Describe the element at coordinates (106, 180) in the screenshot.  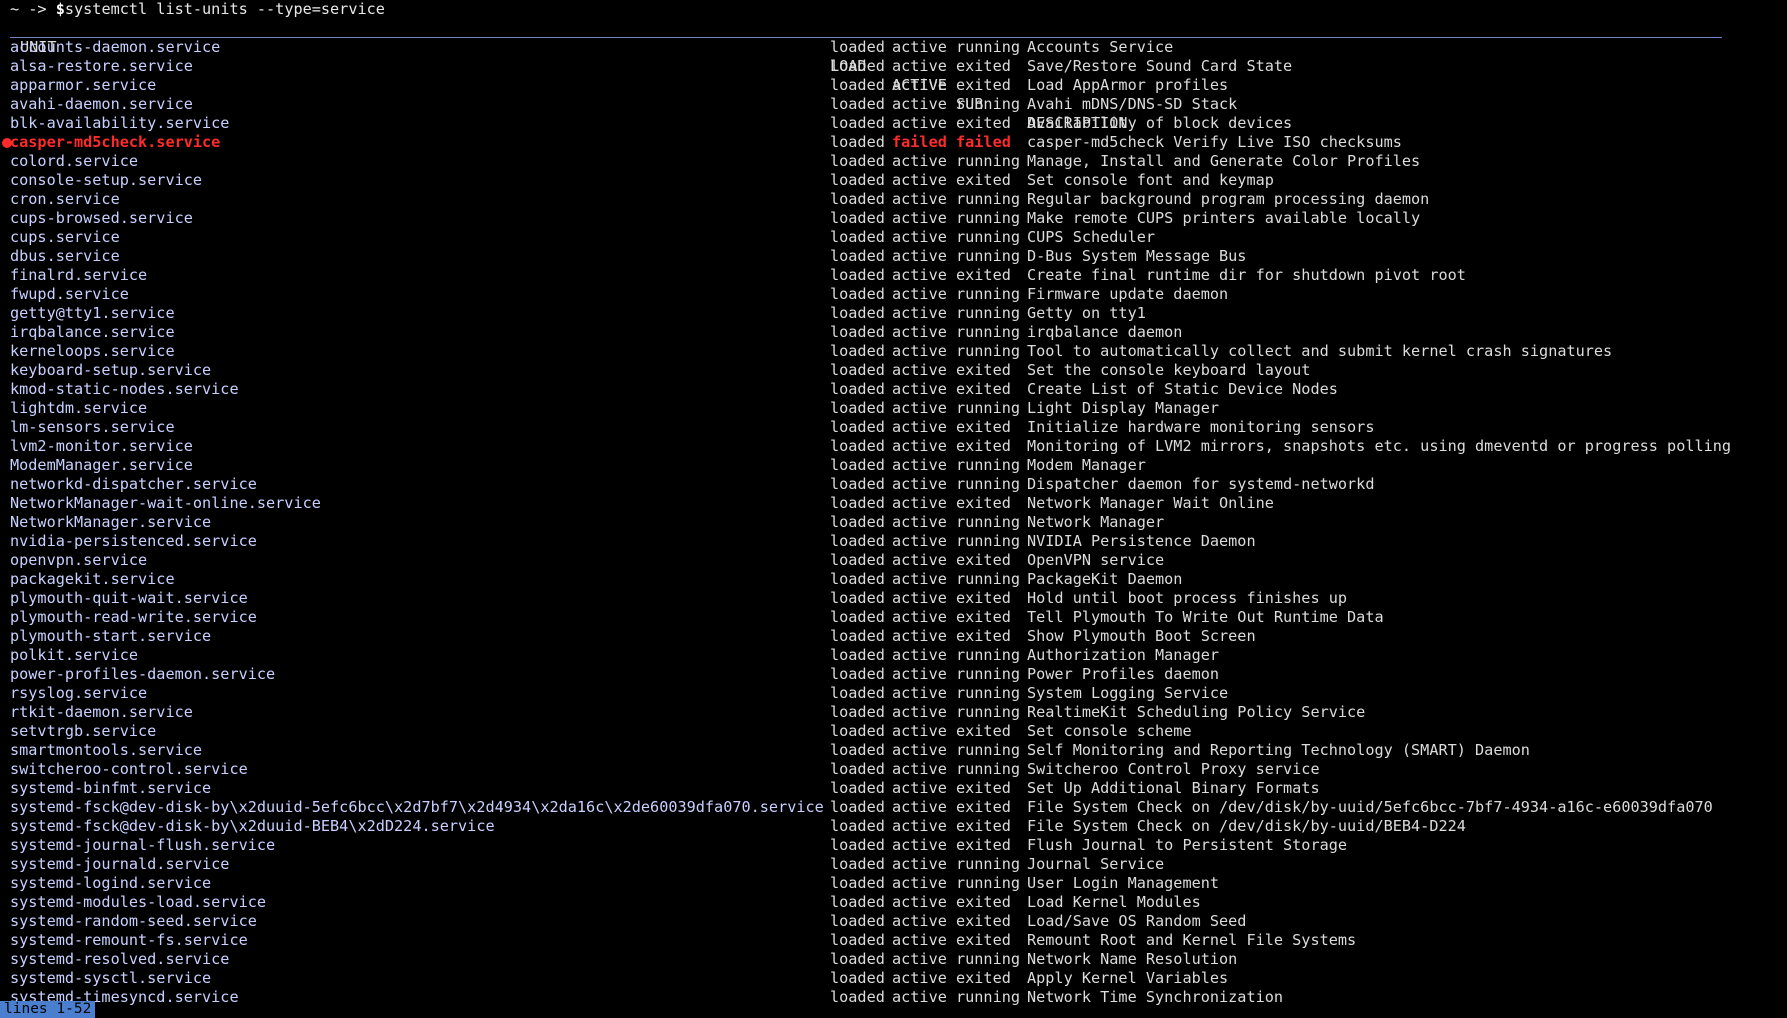
I see `unit-name: console-setup.service` at that location.